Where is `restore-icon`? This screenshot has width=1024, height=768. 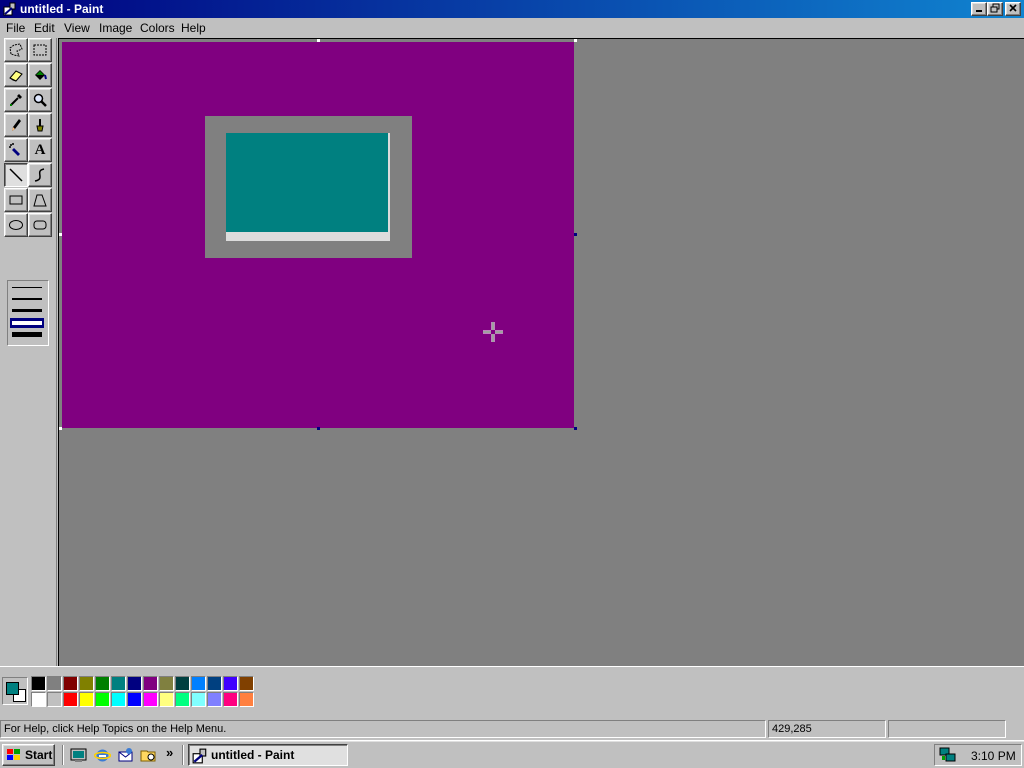 restore-icon is located at coordinates (995, 8).